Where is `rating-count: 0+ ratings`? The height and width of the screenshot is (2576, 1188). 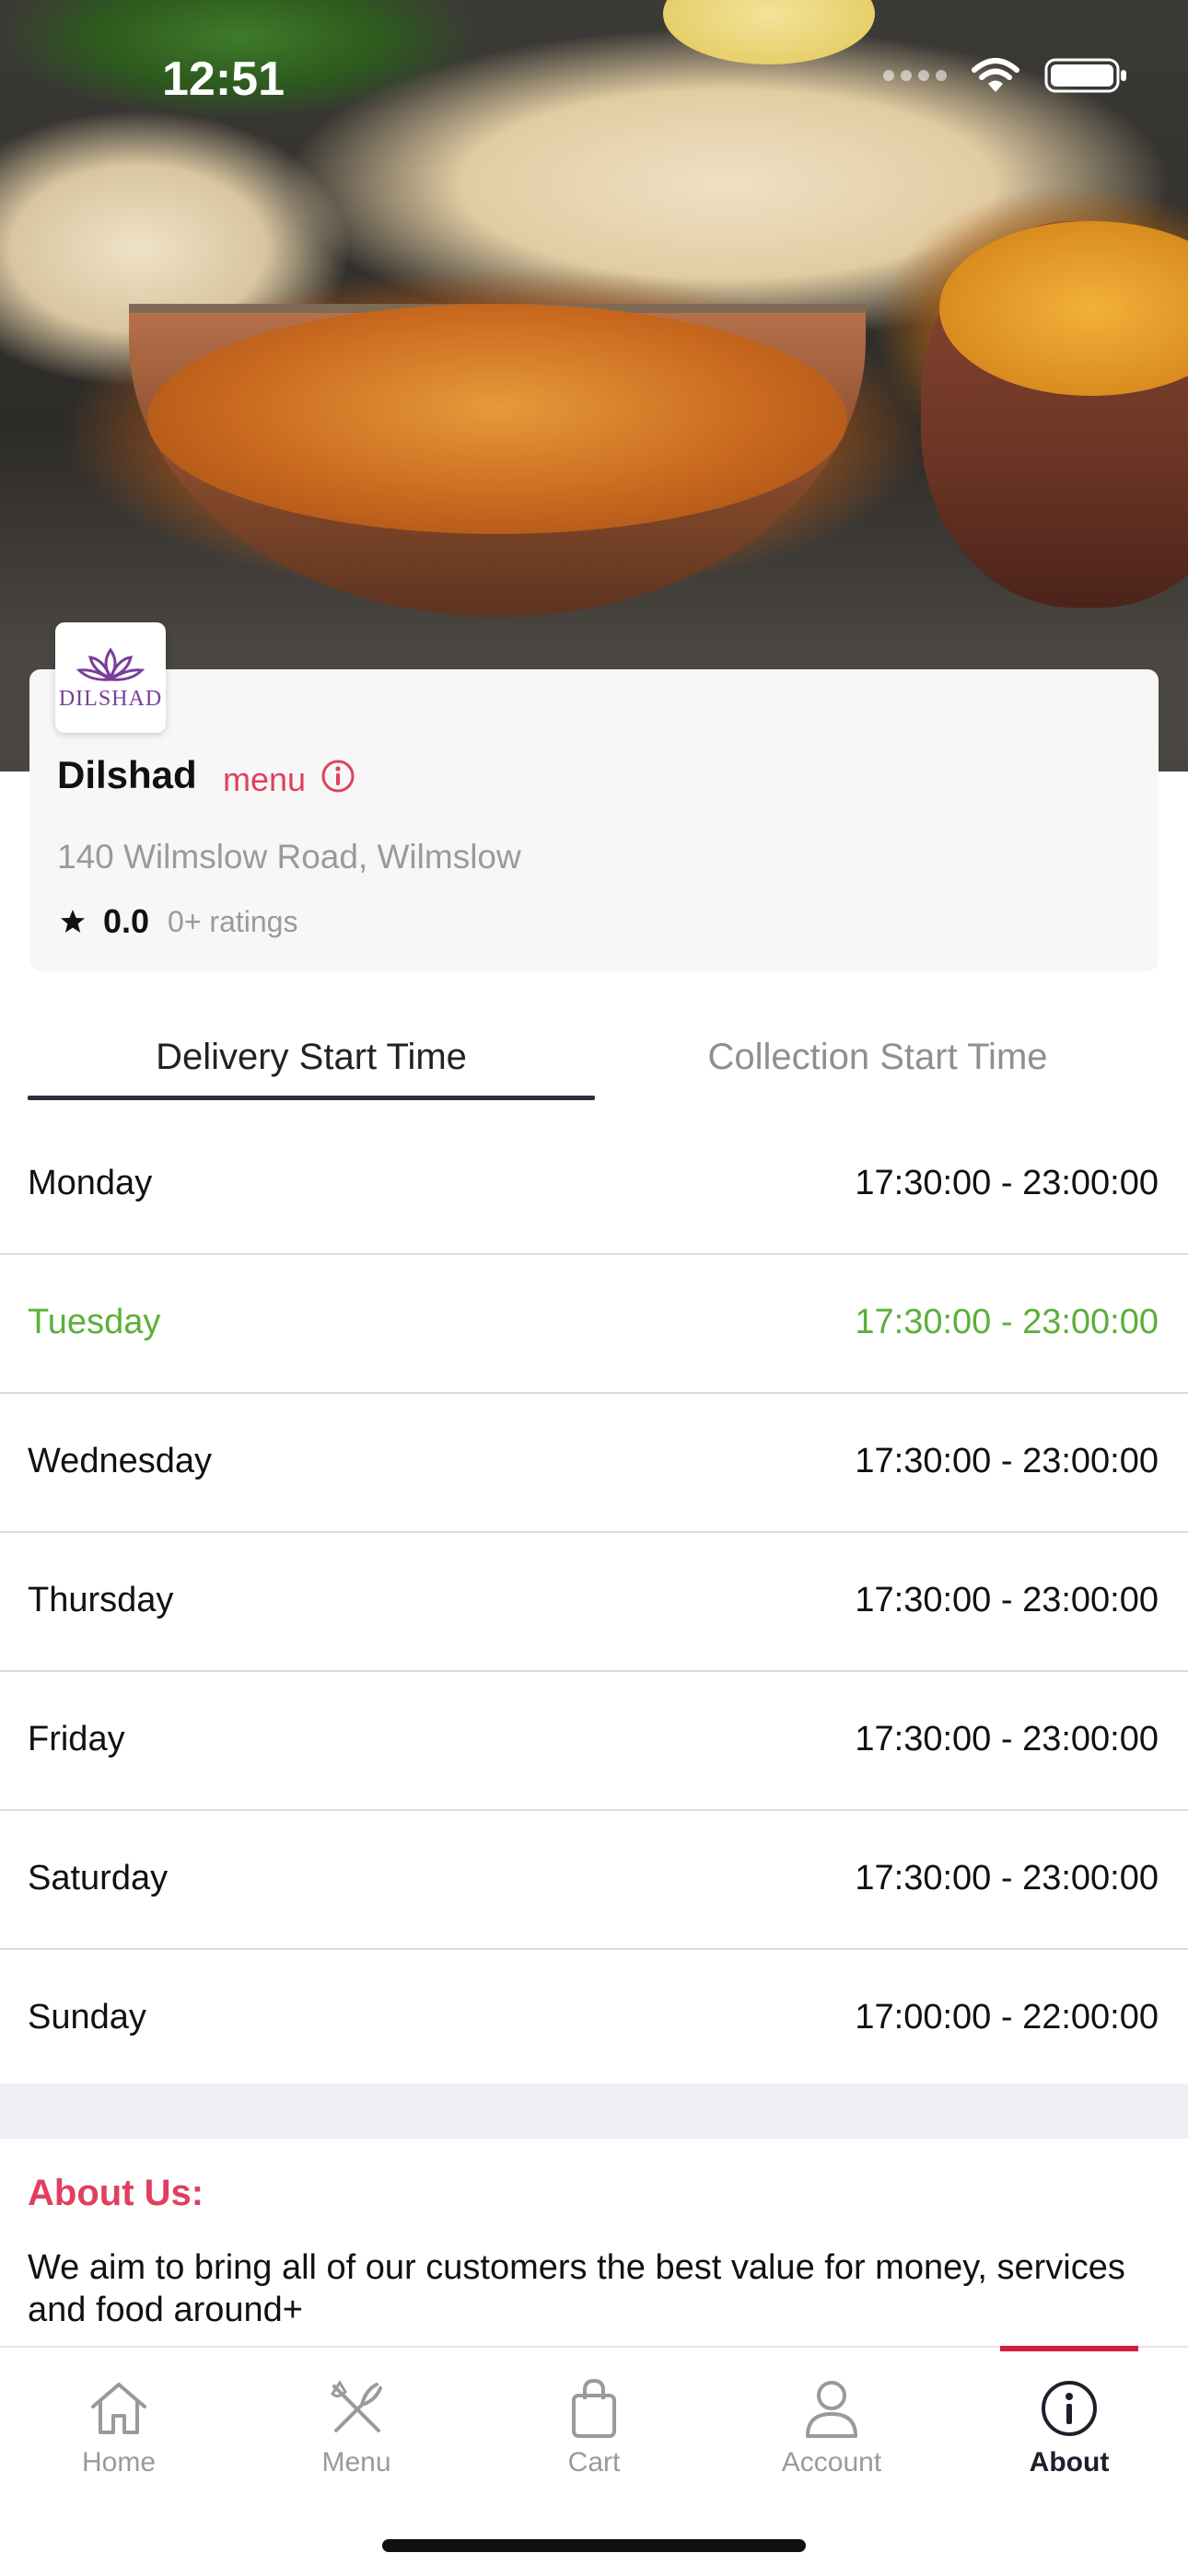
rating-count: 0+ ratings is located at coordinates (233, 921).